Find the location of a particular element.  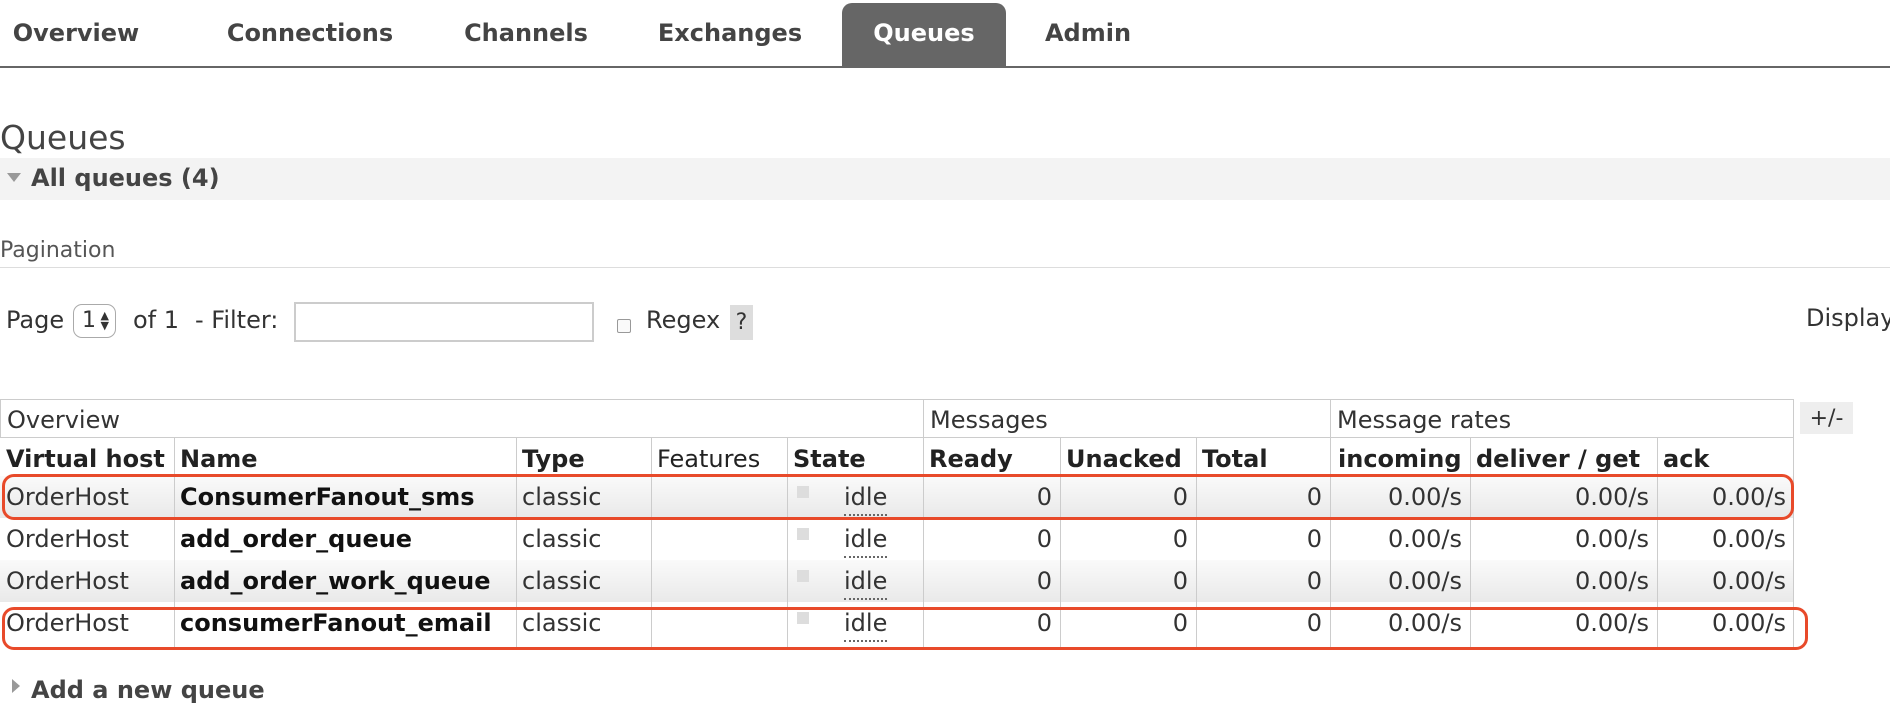

display-label: Display is located at coordinates (1848, 318).